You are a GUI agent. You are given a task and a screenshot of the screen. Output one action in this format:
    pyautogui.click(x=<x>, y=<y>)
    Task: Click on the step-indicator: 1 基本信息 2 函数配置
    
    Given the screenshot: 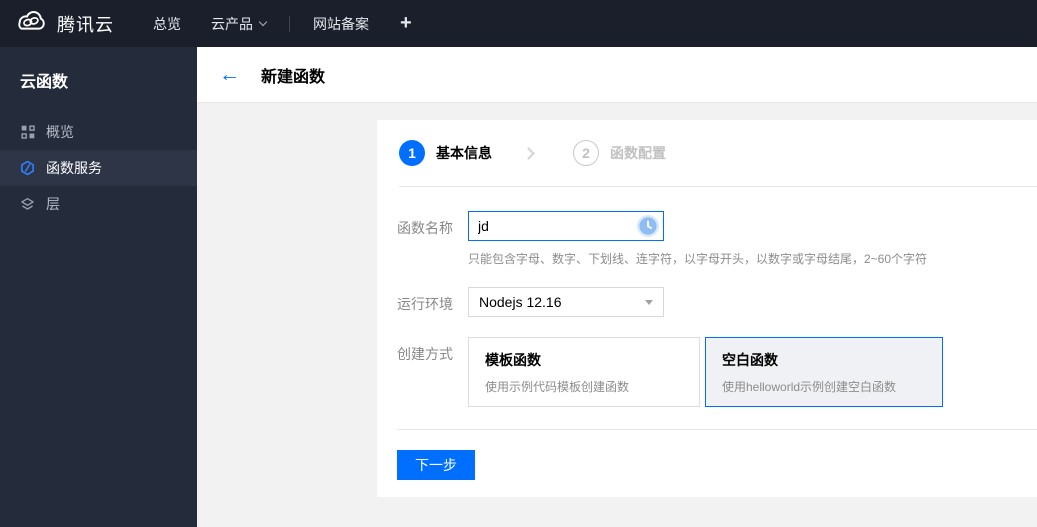 What is the action you would take?
    pyautogui.click(x=707, y=153)
    